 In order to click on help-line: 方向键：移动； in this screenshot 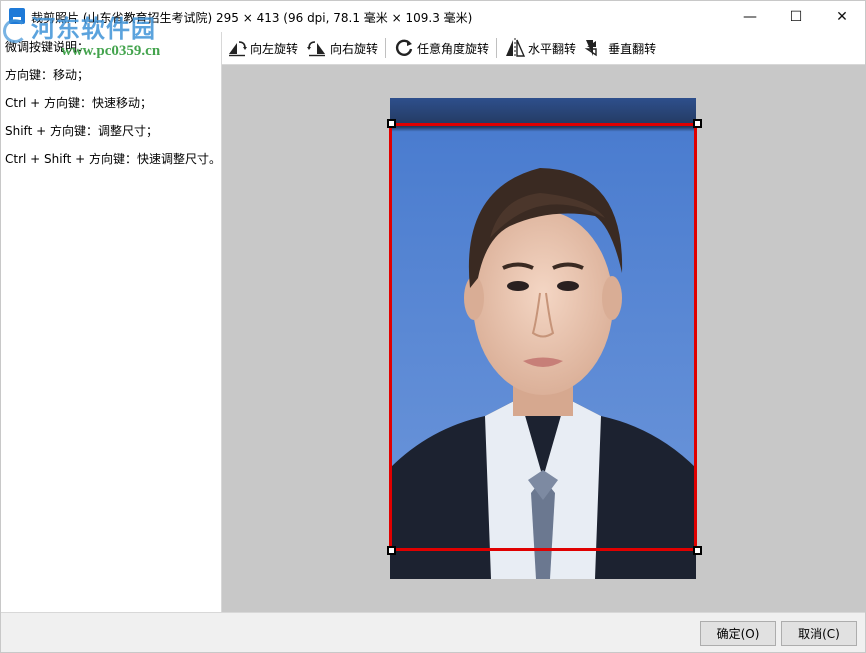, I will do `click(47, 75)`.